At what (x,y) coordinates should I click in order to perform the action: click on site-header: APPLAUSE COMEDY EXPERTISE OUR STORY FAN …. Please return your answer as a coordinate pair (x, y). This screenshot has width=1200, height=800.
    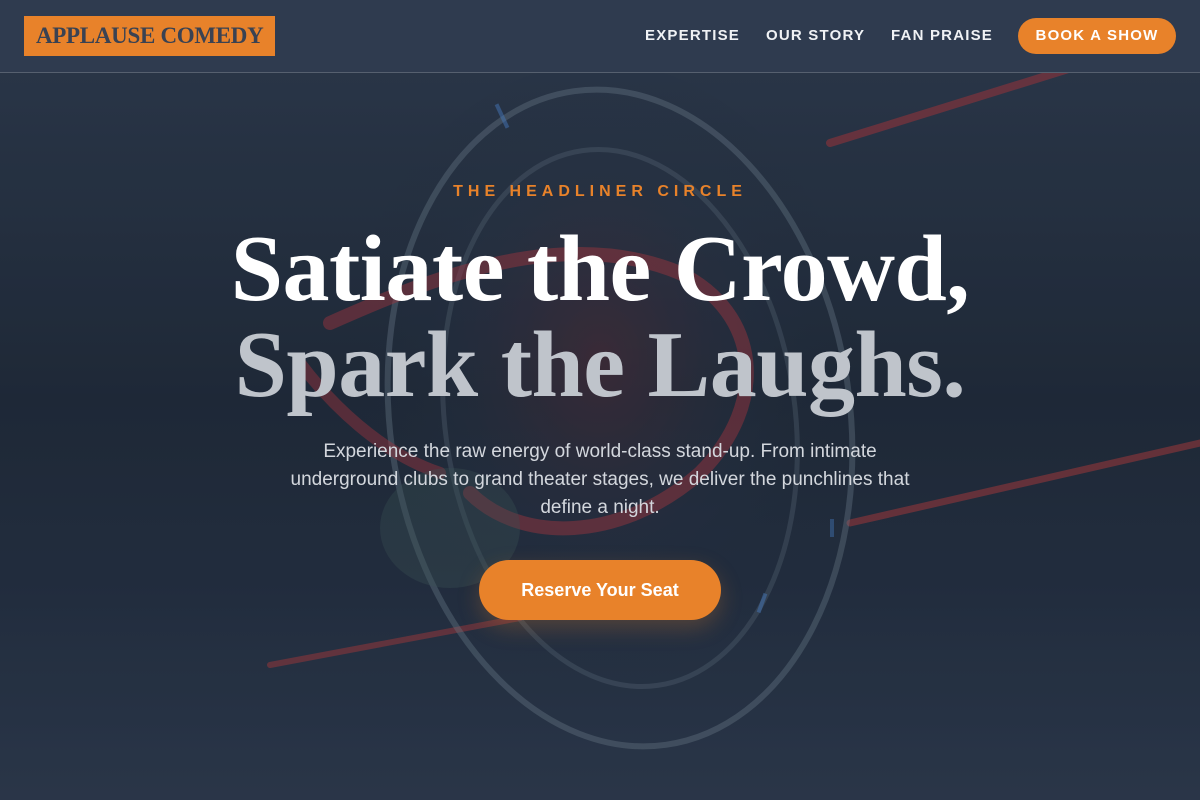
    Looking at the image, I should click on (600, 36).